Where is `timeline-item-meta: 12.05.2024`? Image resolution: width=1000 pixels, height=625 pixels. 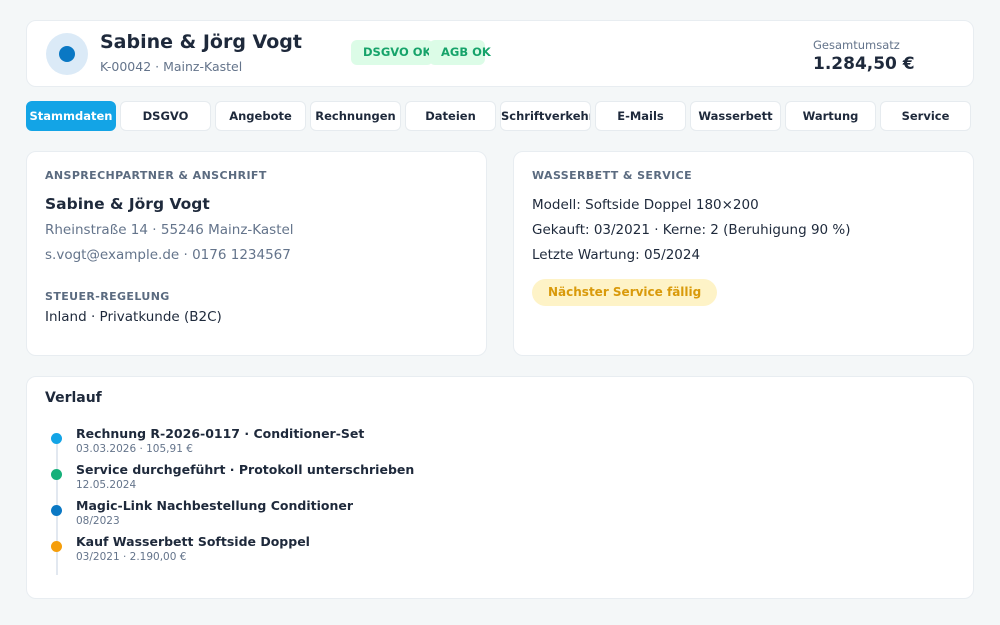
timeline-item-meta: 12.05.2024 is located at coordinates (106, 485).